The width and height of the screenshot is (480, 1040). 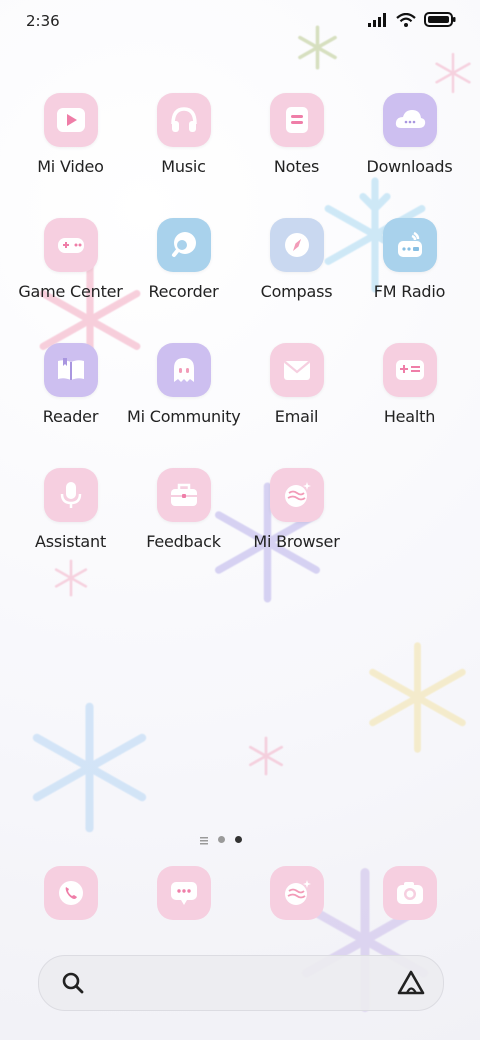 What do you see at coordinates (238, 839) in the screenshot?
I see `page-dot-active` at bounding box center [238, 839].